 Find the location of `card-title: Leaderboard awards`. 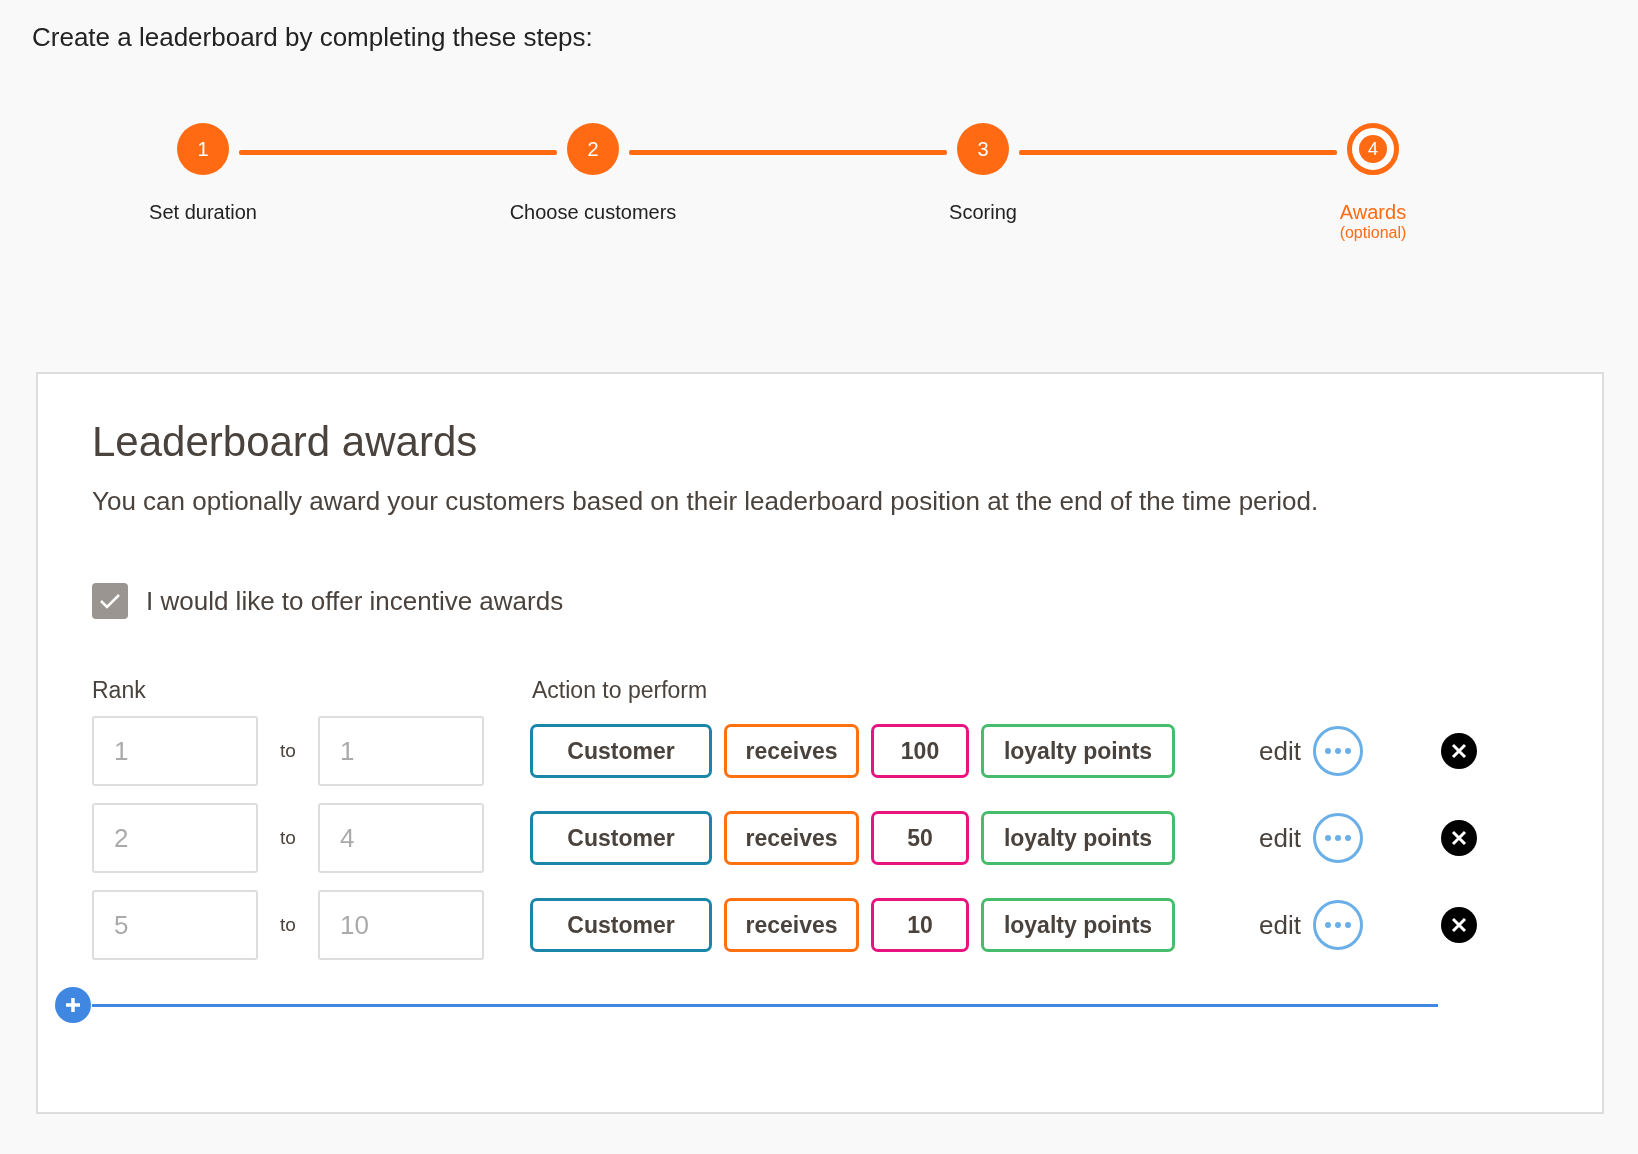

card-title: Leaderboard awards is located at coordinates (285, 442).